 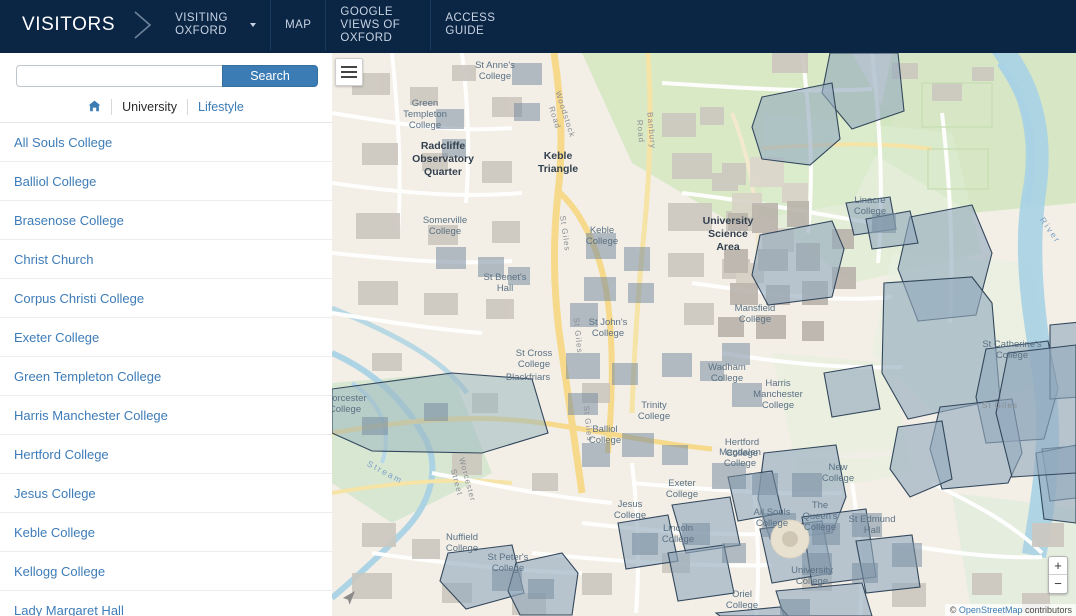 I want to click on tab-home, so click(x=94, y=107).